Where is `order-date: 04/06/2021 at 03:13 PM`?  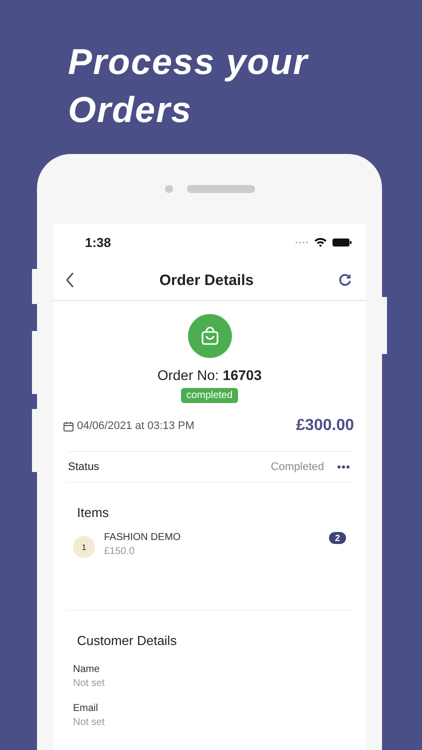 order-date: 04/06/2021 at 03:13 PM is located at coordinates (135, 426).